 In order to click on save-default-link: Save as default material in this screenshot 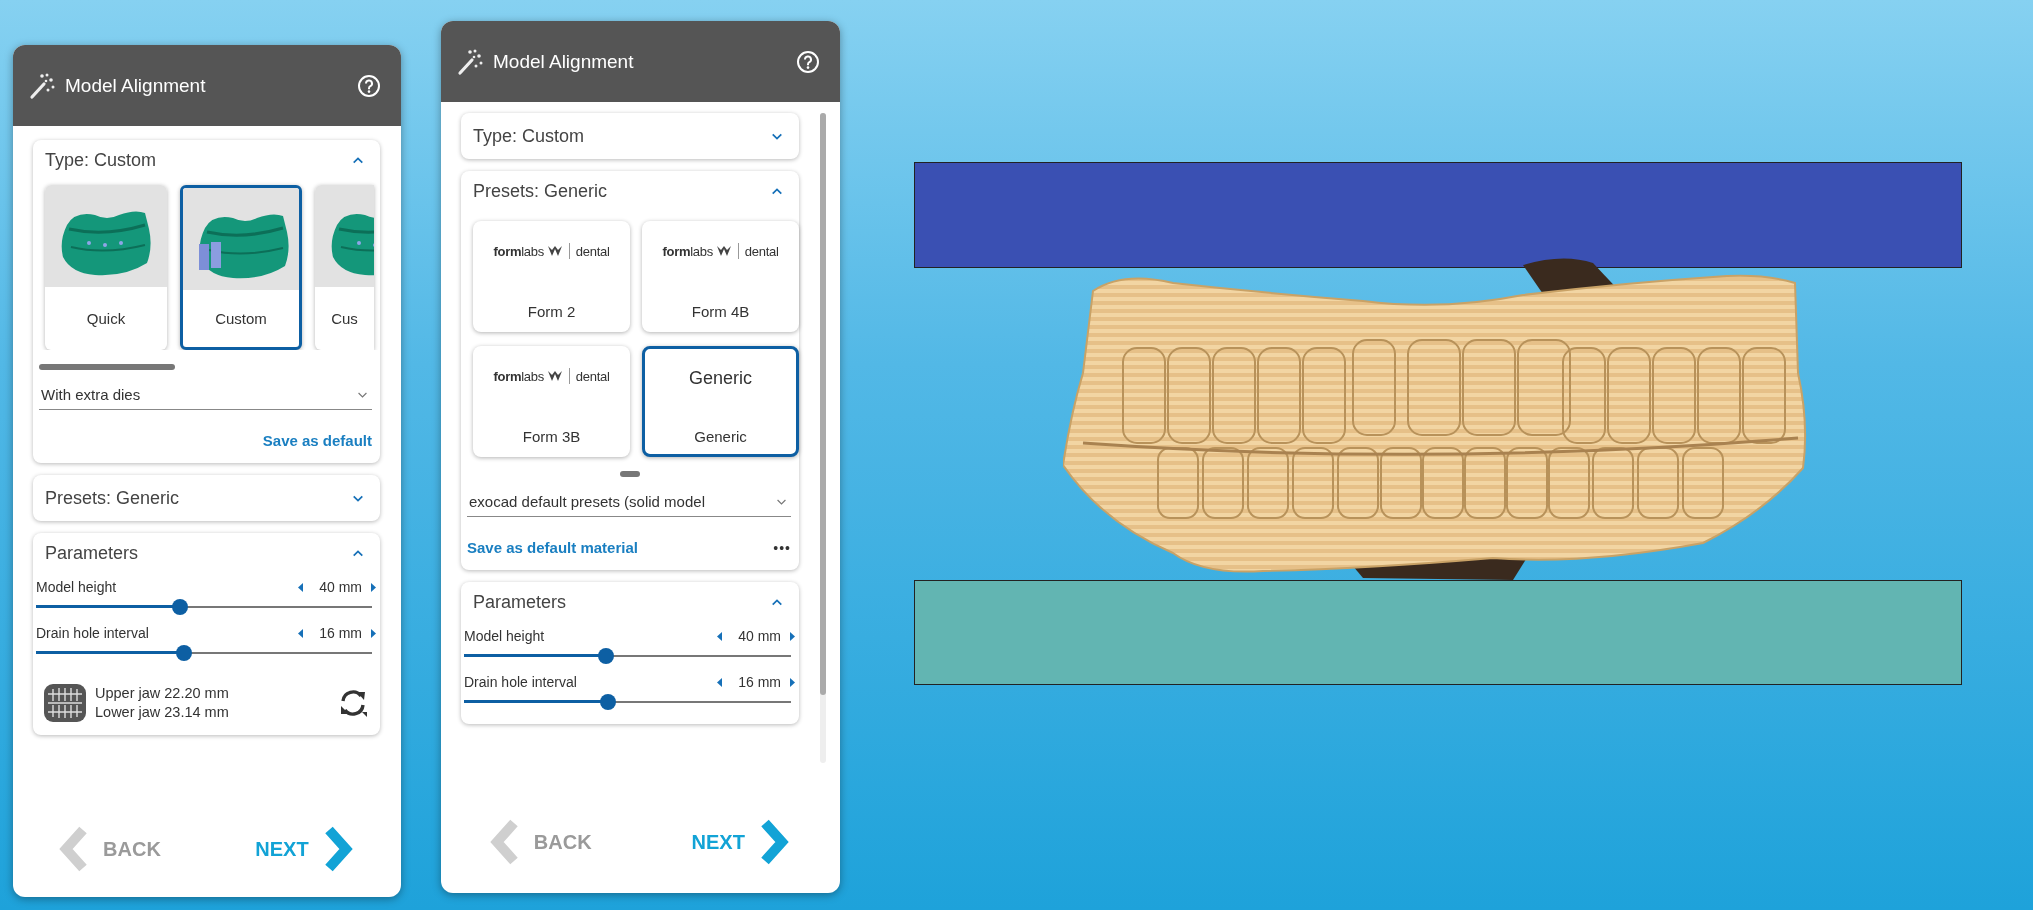, I will do `click(552, 547)`.